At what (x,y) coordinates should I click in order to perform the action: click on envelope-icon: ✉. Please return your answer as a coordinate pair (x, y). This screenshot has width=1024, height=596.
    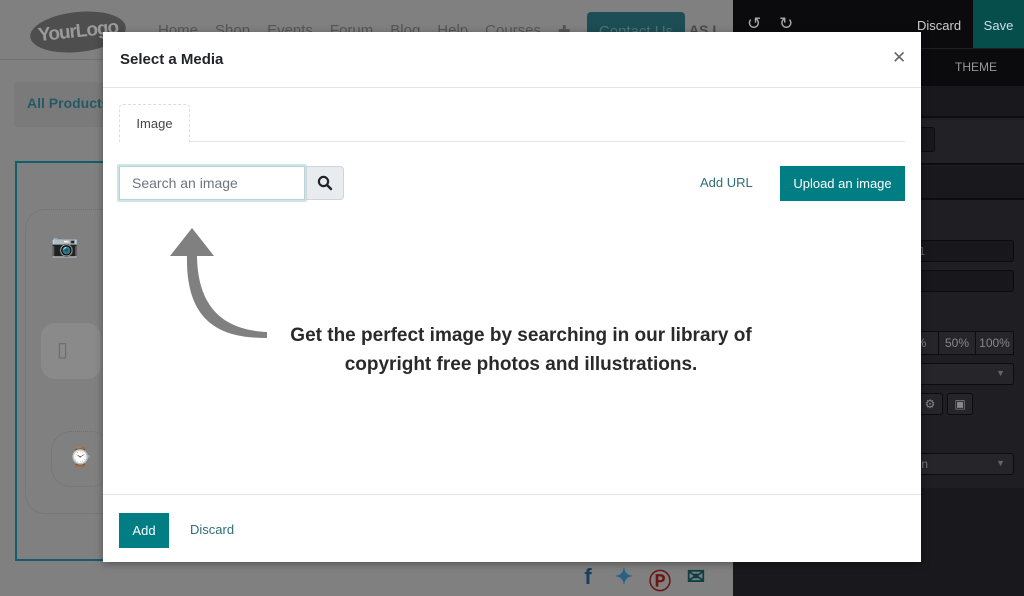
    Looking at the image, I should click on (696, 576).